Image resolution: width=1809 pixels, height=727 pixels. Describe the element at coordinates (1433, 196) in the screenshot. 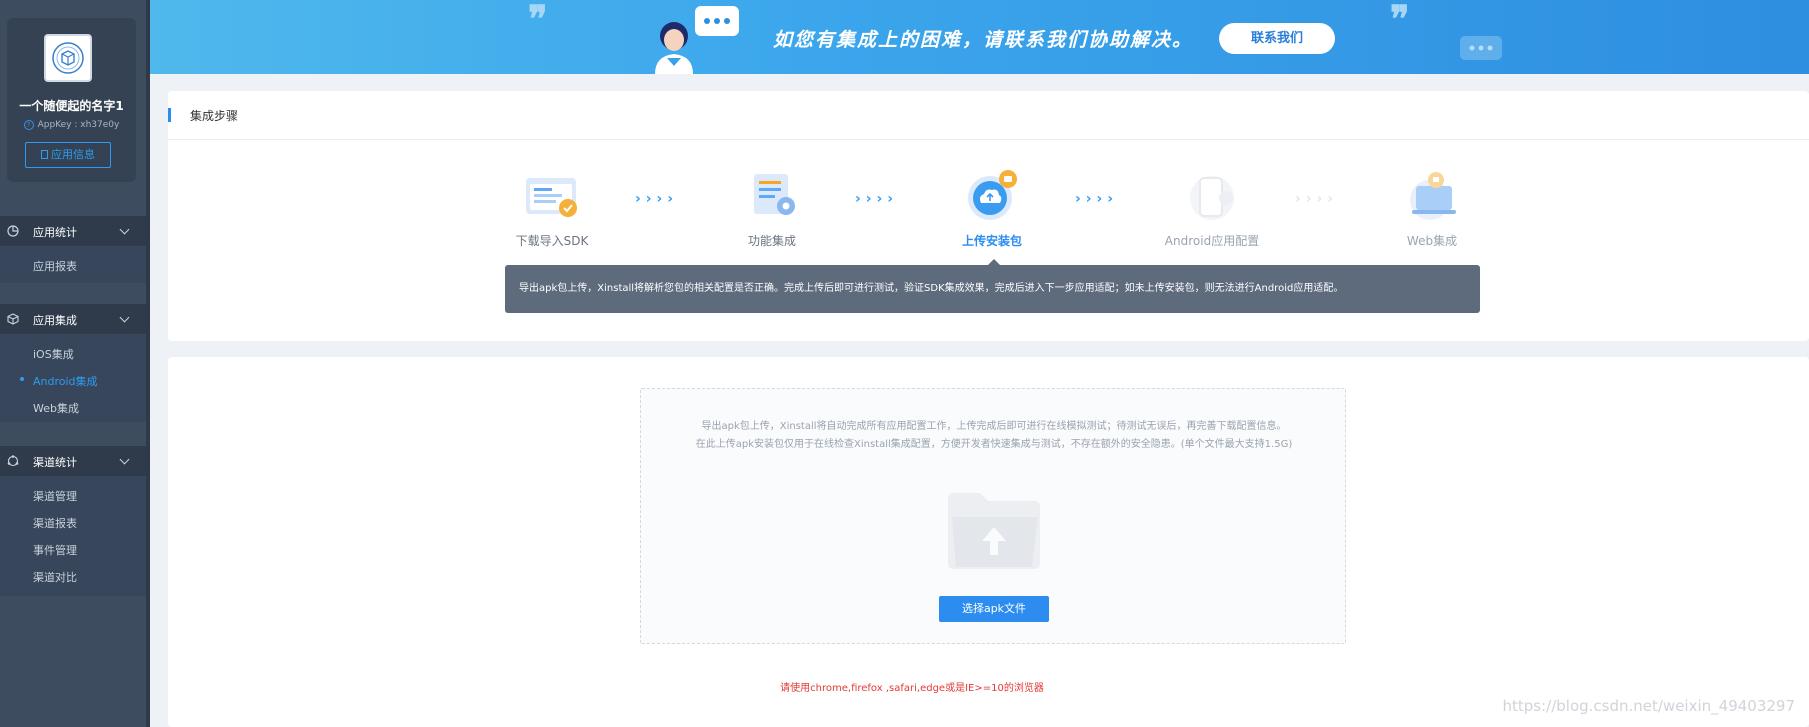

I see `web-laptop-icon` at that location.